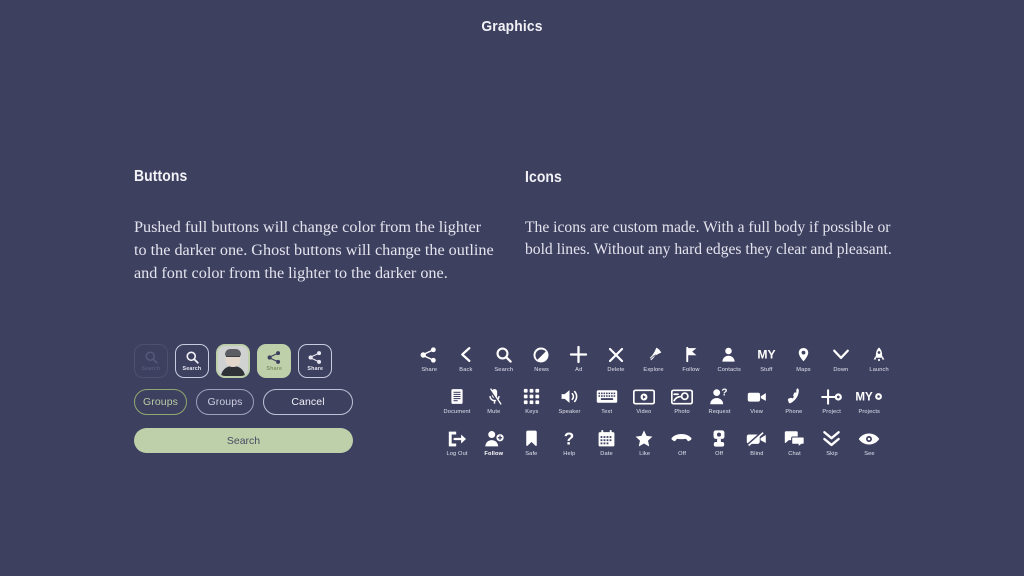 The width and height of the screenshot is (1024, 576). Describe the element at coordinates (494, 412) in the screenshot. I see `icon-label: Mute` at that location.